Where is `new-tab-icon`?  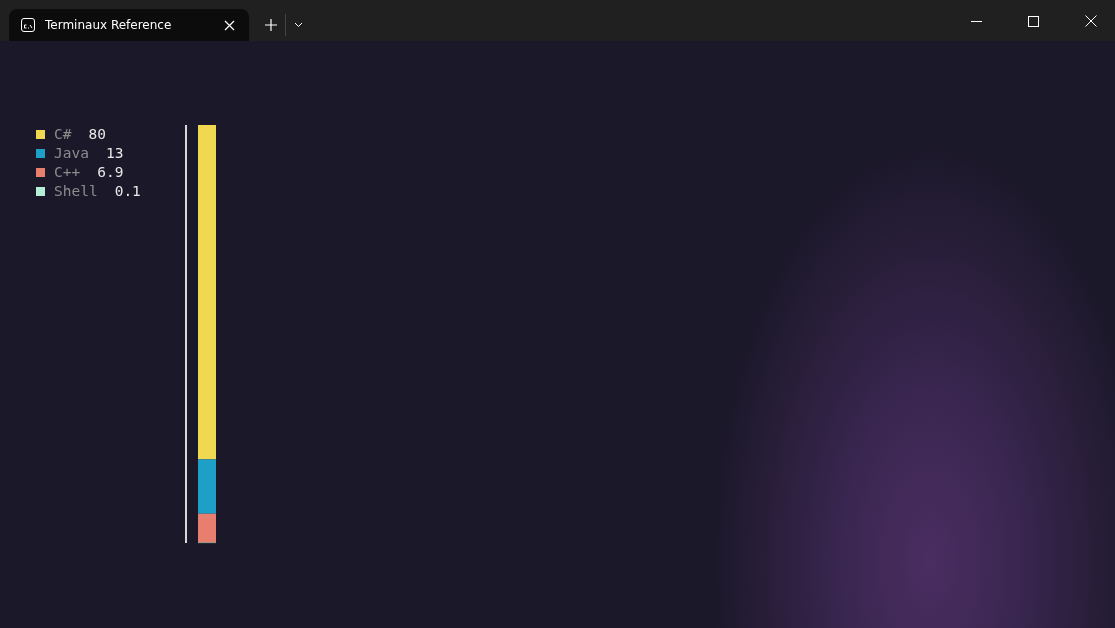 new-tab-icon is located at coordinates (271, 25).